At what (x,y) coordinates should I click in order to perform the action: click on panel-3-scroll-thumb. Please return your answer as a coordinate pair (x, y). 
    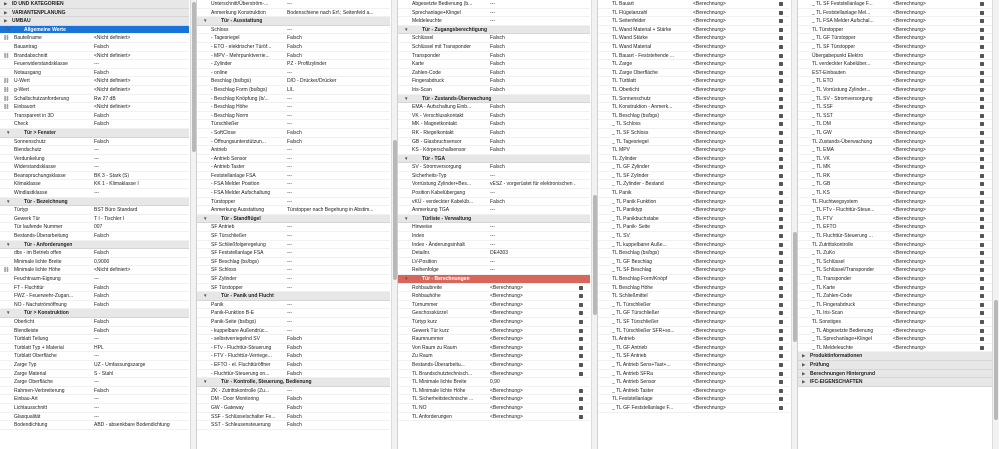
    Looking at the image, I should click on (595, 255).